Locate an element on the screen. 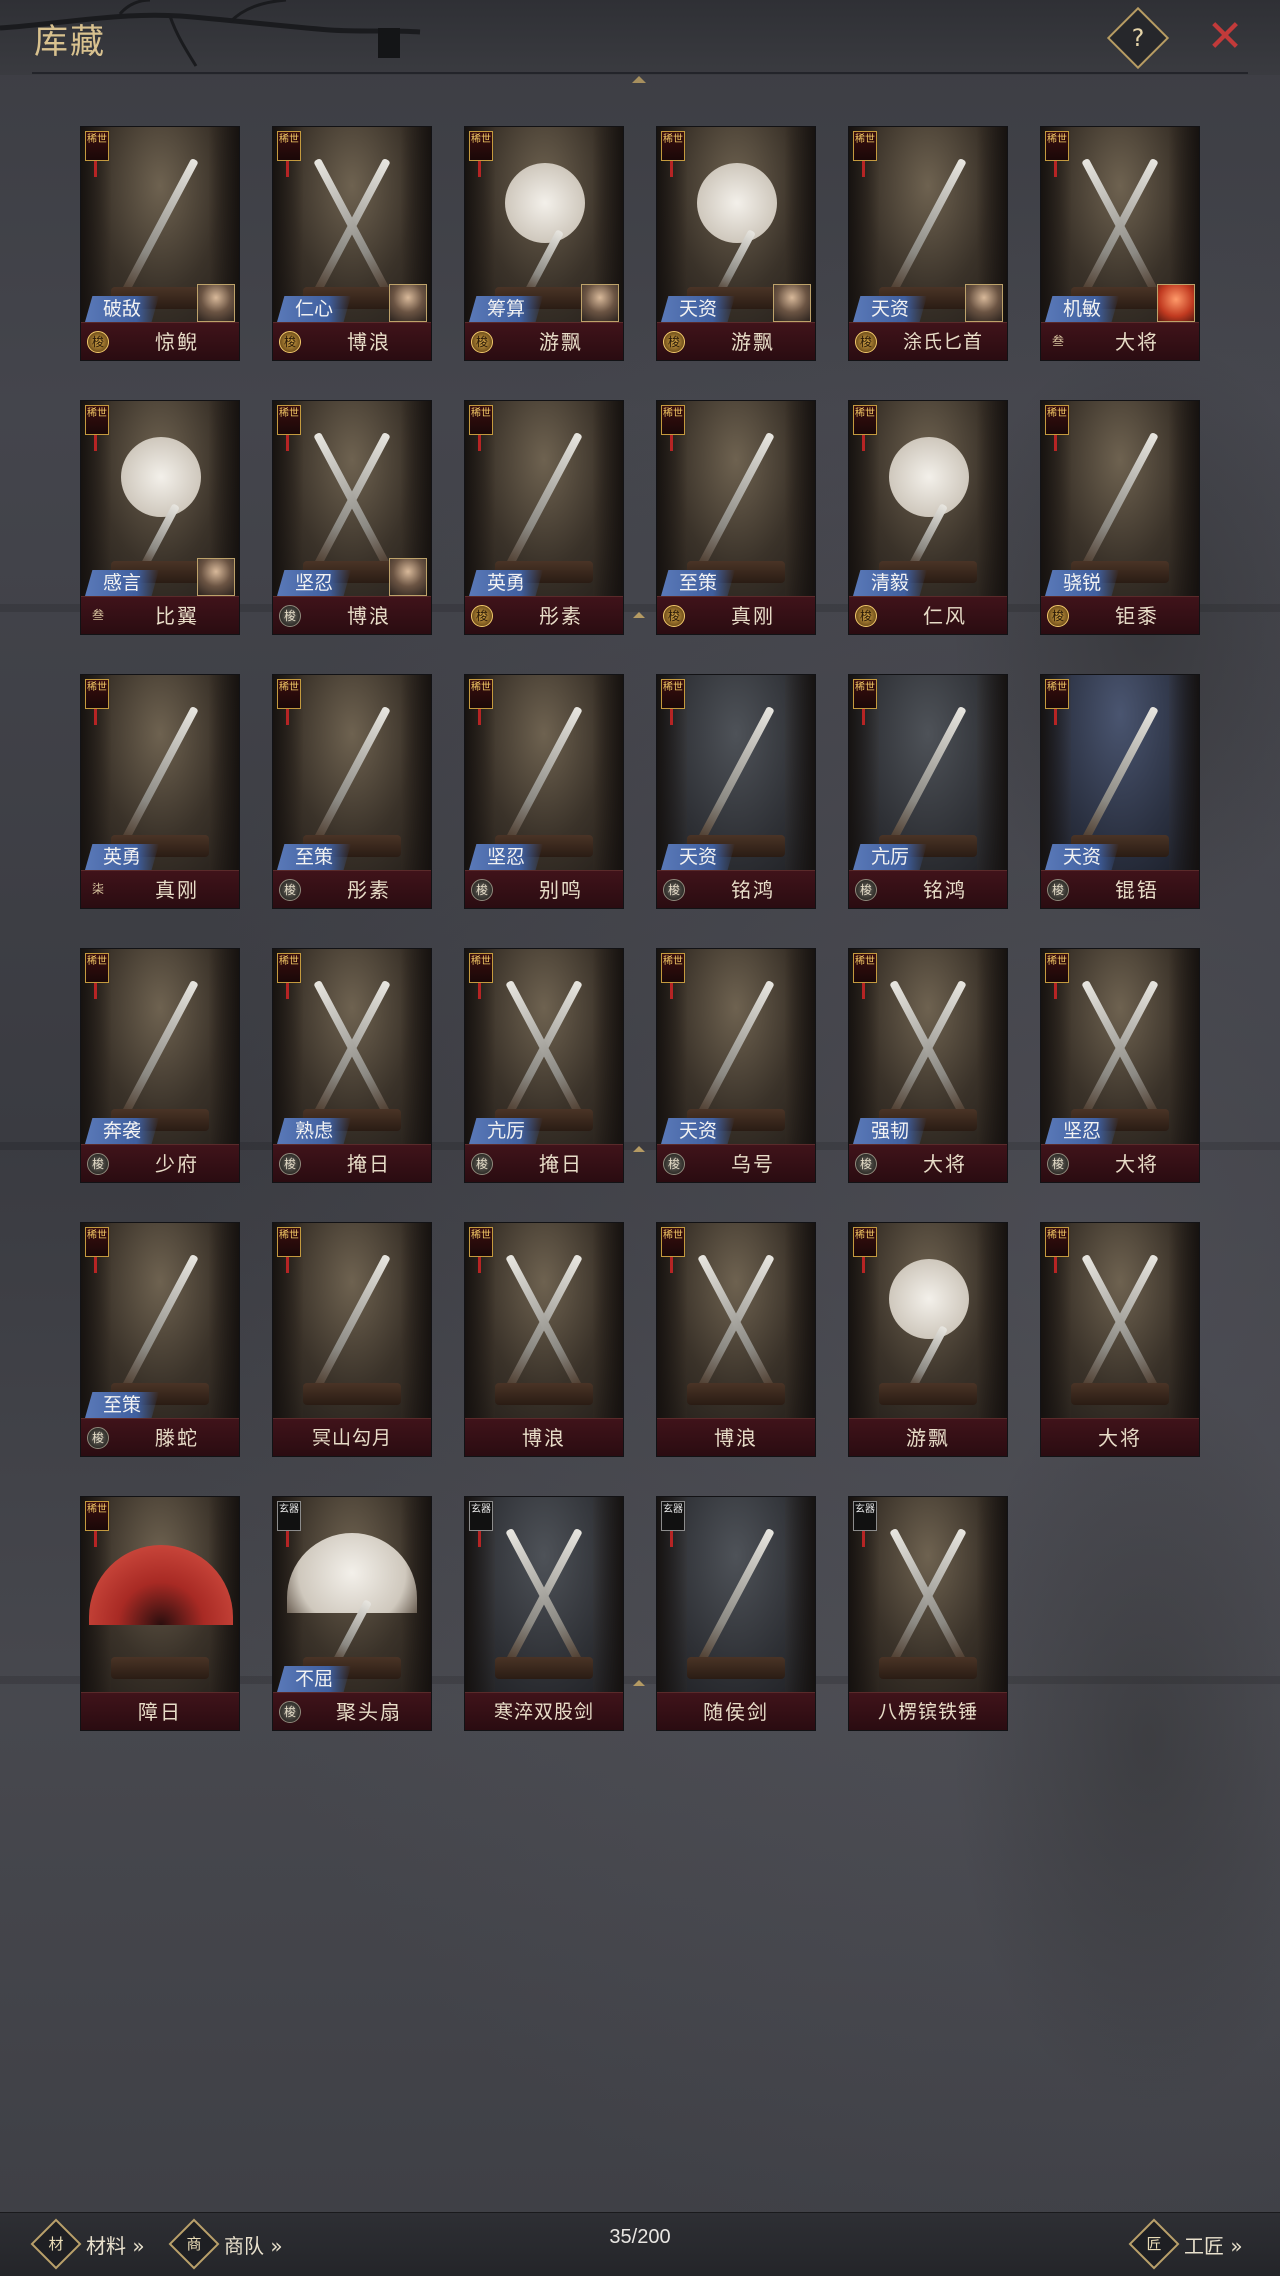  item-card: 稀世 坚忍梭 博浪 is located at coordinates (352, 517).